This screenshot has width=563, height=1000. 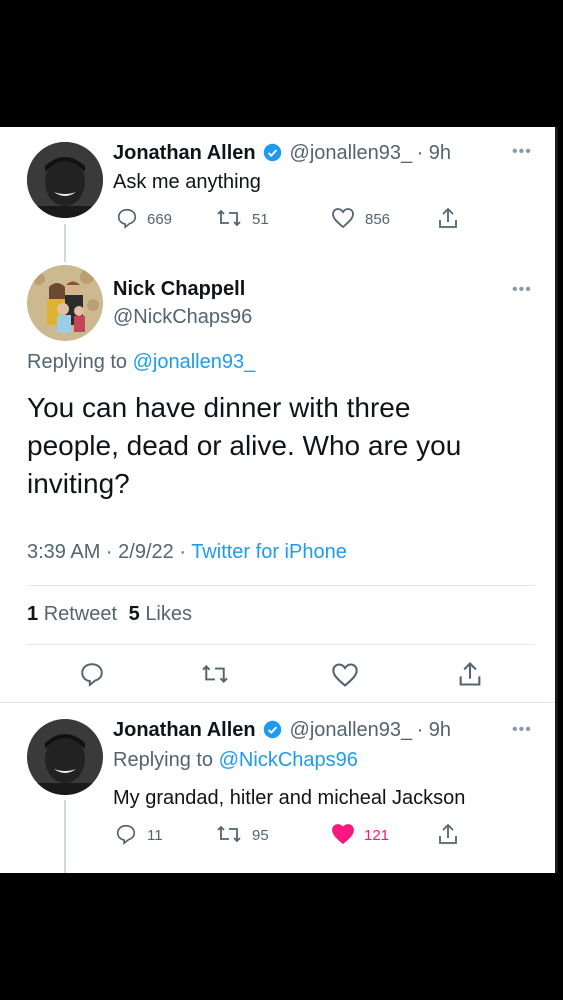 What do you see at coordinates (80, 614) in the screenshot?
I see `retweet-label: Retweet` at bounding box center [80, 614].